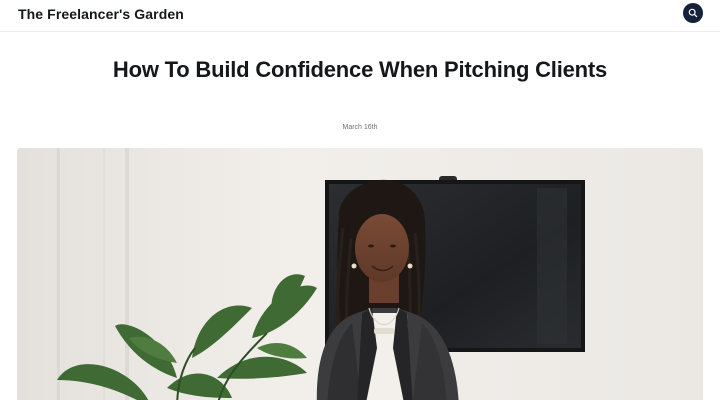 This screenshot has height=400, width=720. I want to click on search-icon, so click(693, 13).